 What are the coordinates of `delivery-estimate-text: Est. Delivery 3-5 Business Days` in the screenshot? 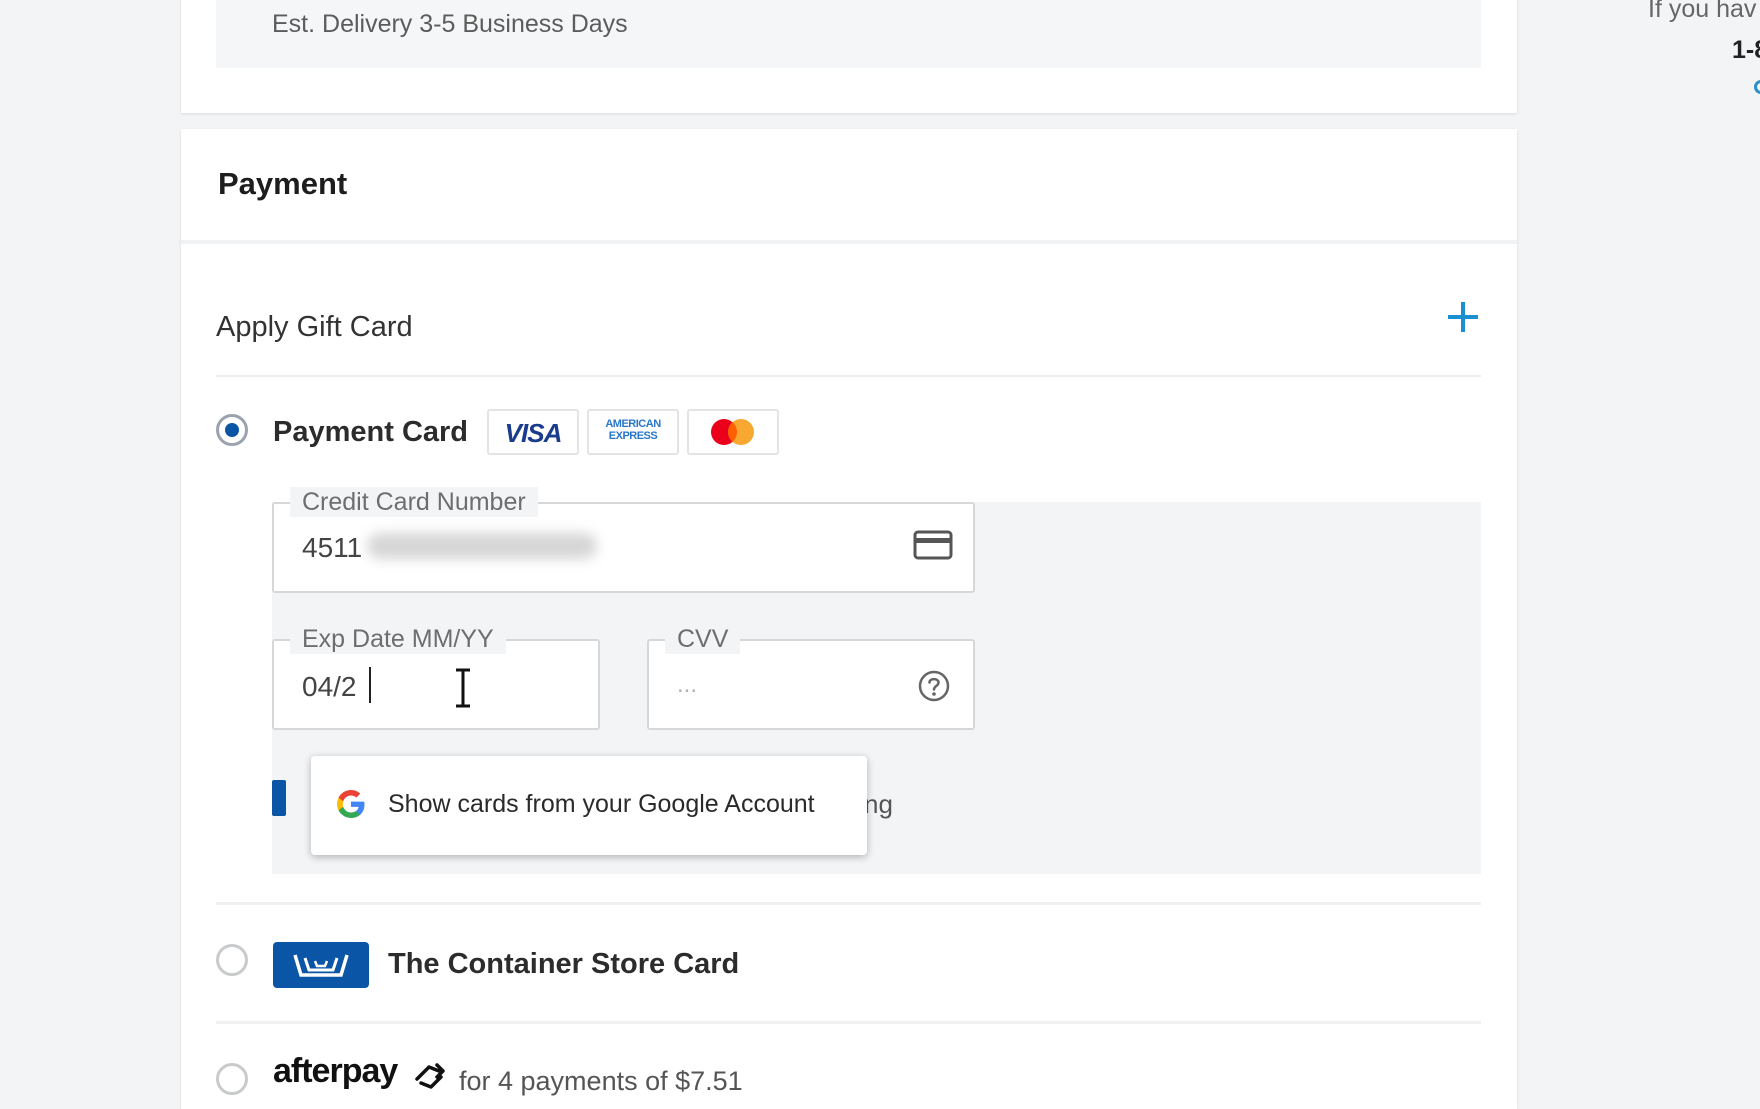 It's located at (450, 24).